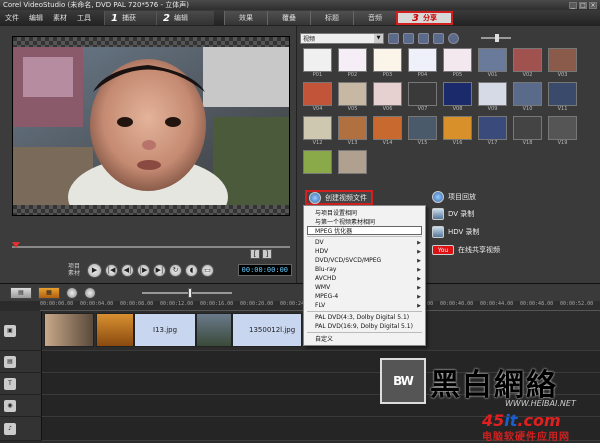 The height and width of the screenshot is (443, 600). What do you see at coordinates (466, 250) in the screenshot?
I see `online-share-button: You 在线共享视频` at bounding box center [466, 250].